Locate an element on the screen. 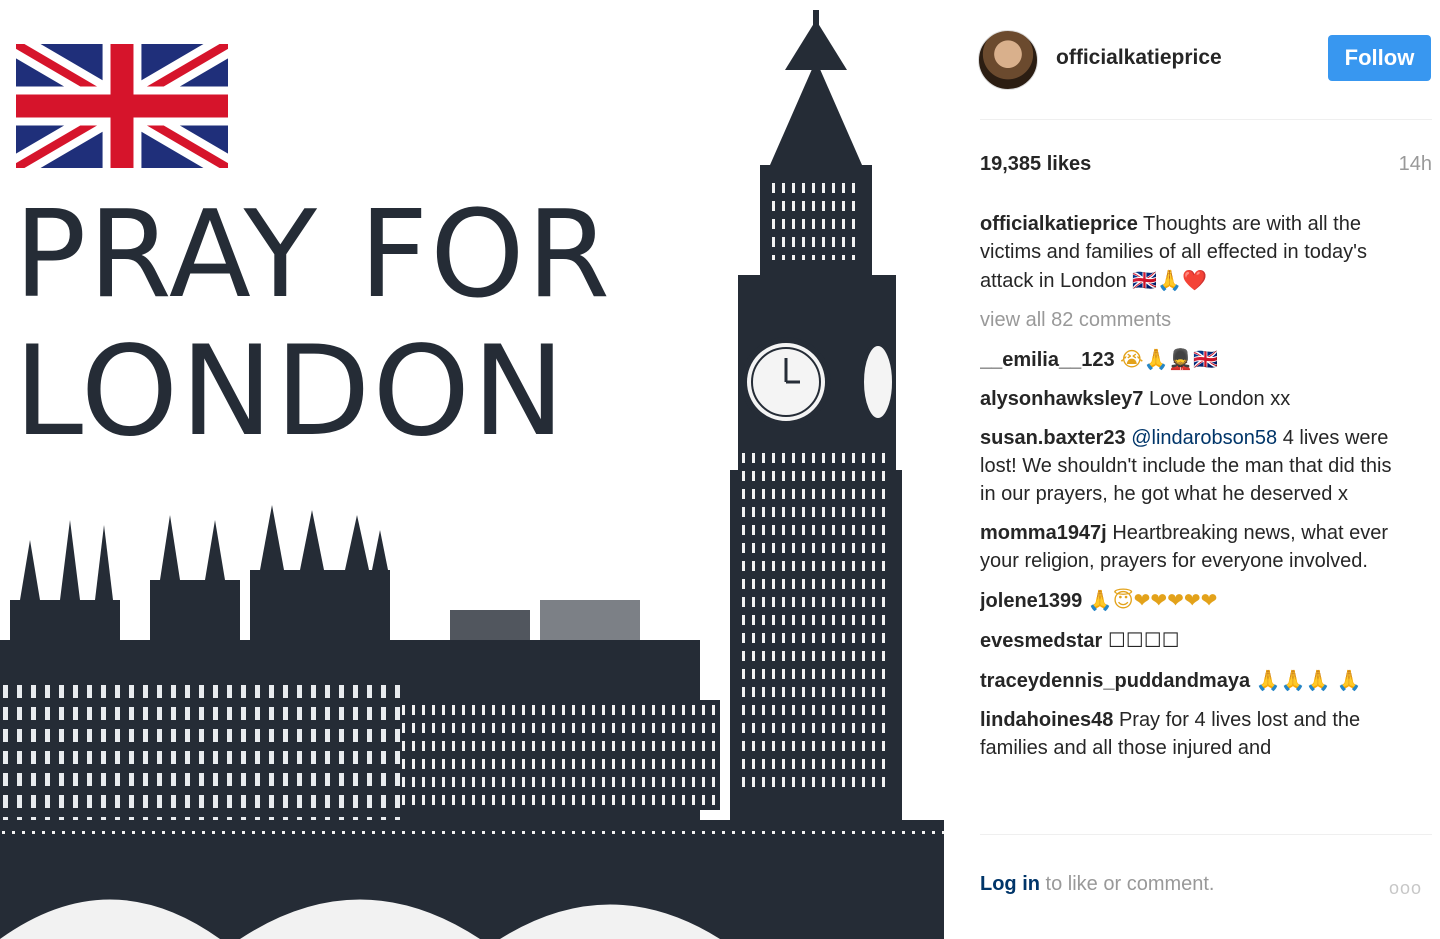 The width and height of the screenshot is (1440, 939). likes-count: 19,385 likes is located at coordinates (1035, 164).